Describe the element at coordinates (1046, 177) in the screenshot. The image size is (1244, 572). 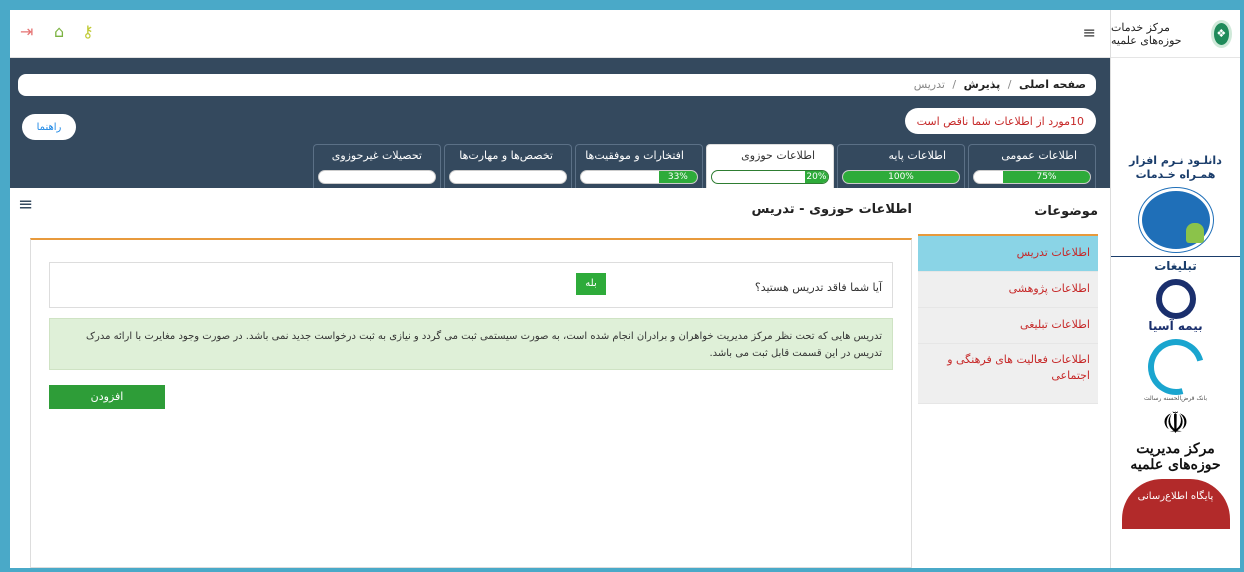
I see `progress-fill: 75%` at that location.